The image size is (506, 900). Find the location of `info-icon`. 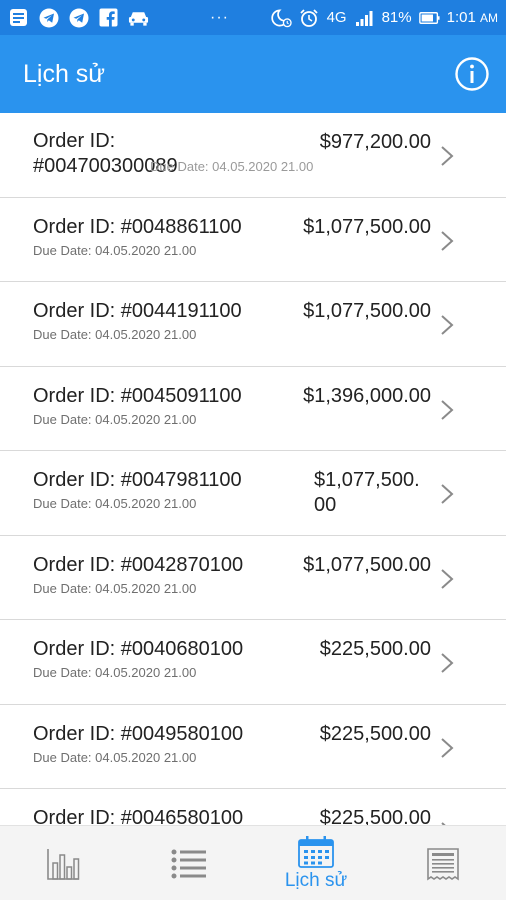

info-icon is located at coordinates (472, 74).